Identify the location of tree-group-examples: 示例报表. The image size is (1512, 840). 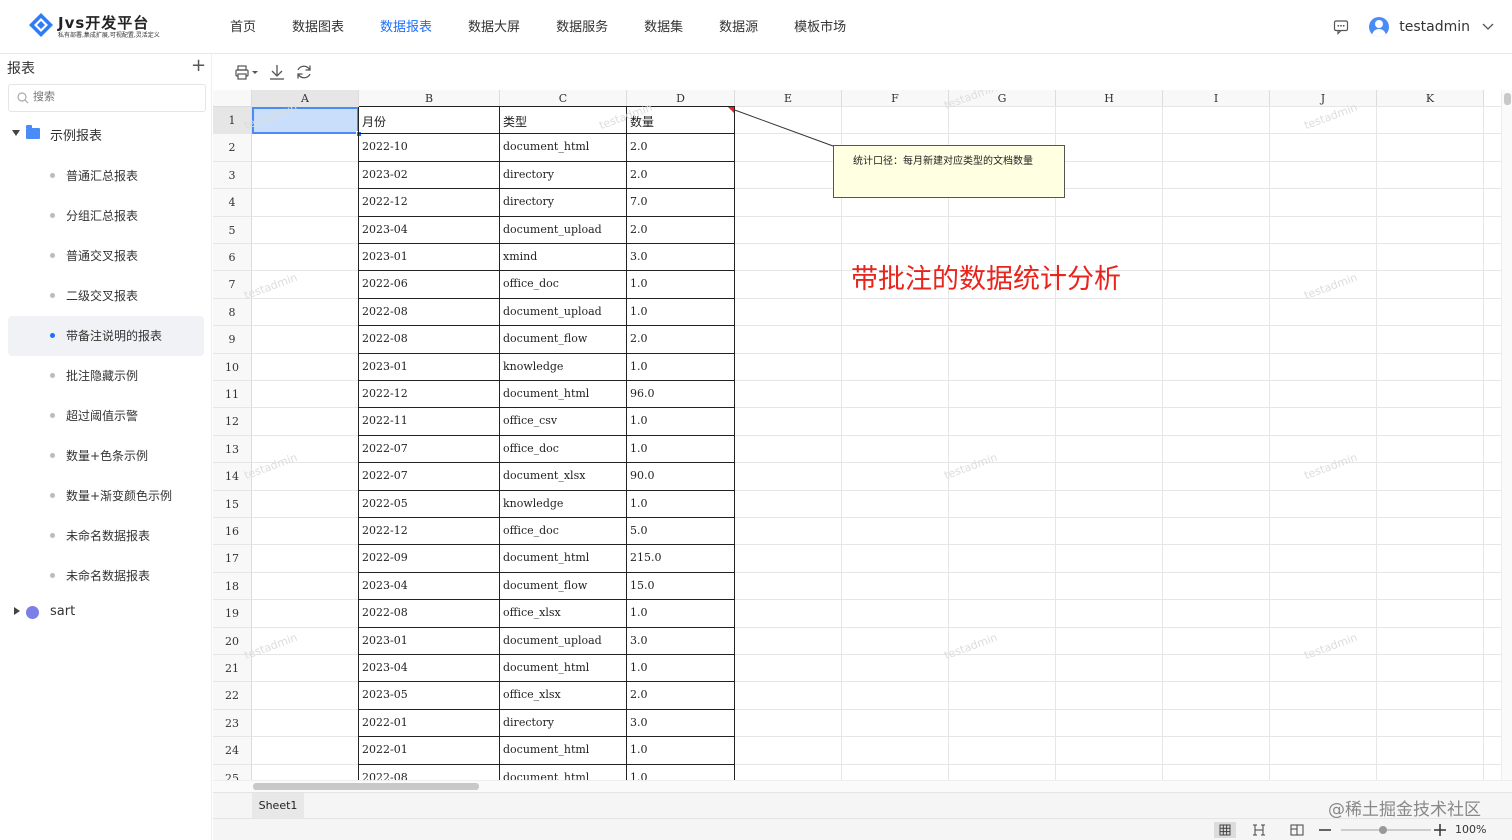
(106, 136).